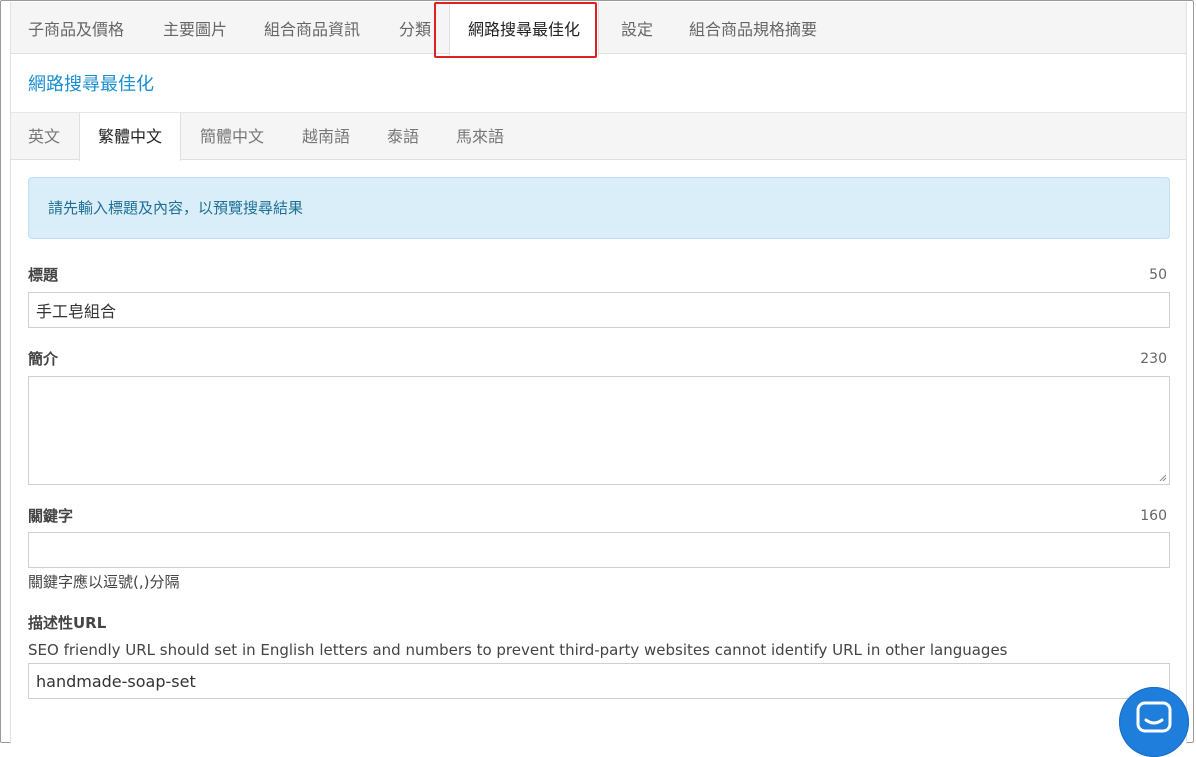  What do you see at coordinates (753, 28) in the screenshot?
I see `tab-bundle-spec-summary: 組合商品規格摘要` at bounding box center [753, 28].